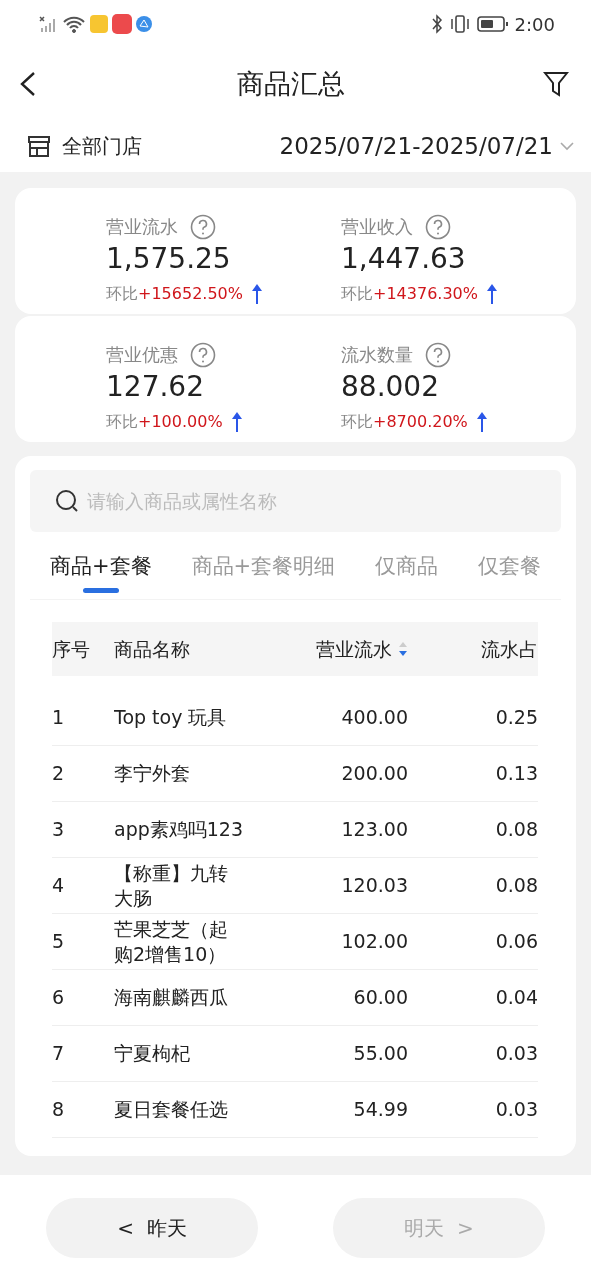 Image resolution: width=591 pixels, height=1281 pixels. I want to click on table-cell-text: 0.04, so click(516, 997).